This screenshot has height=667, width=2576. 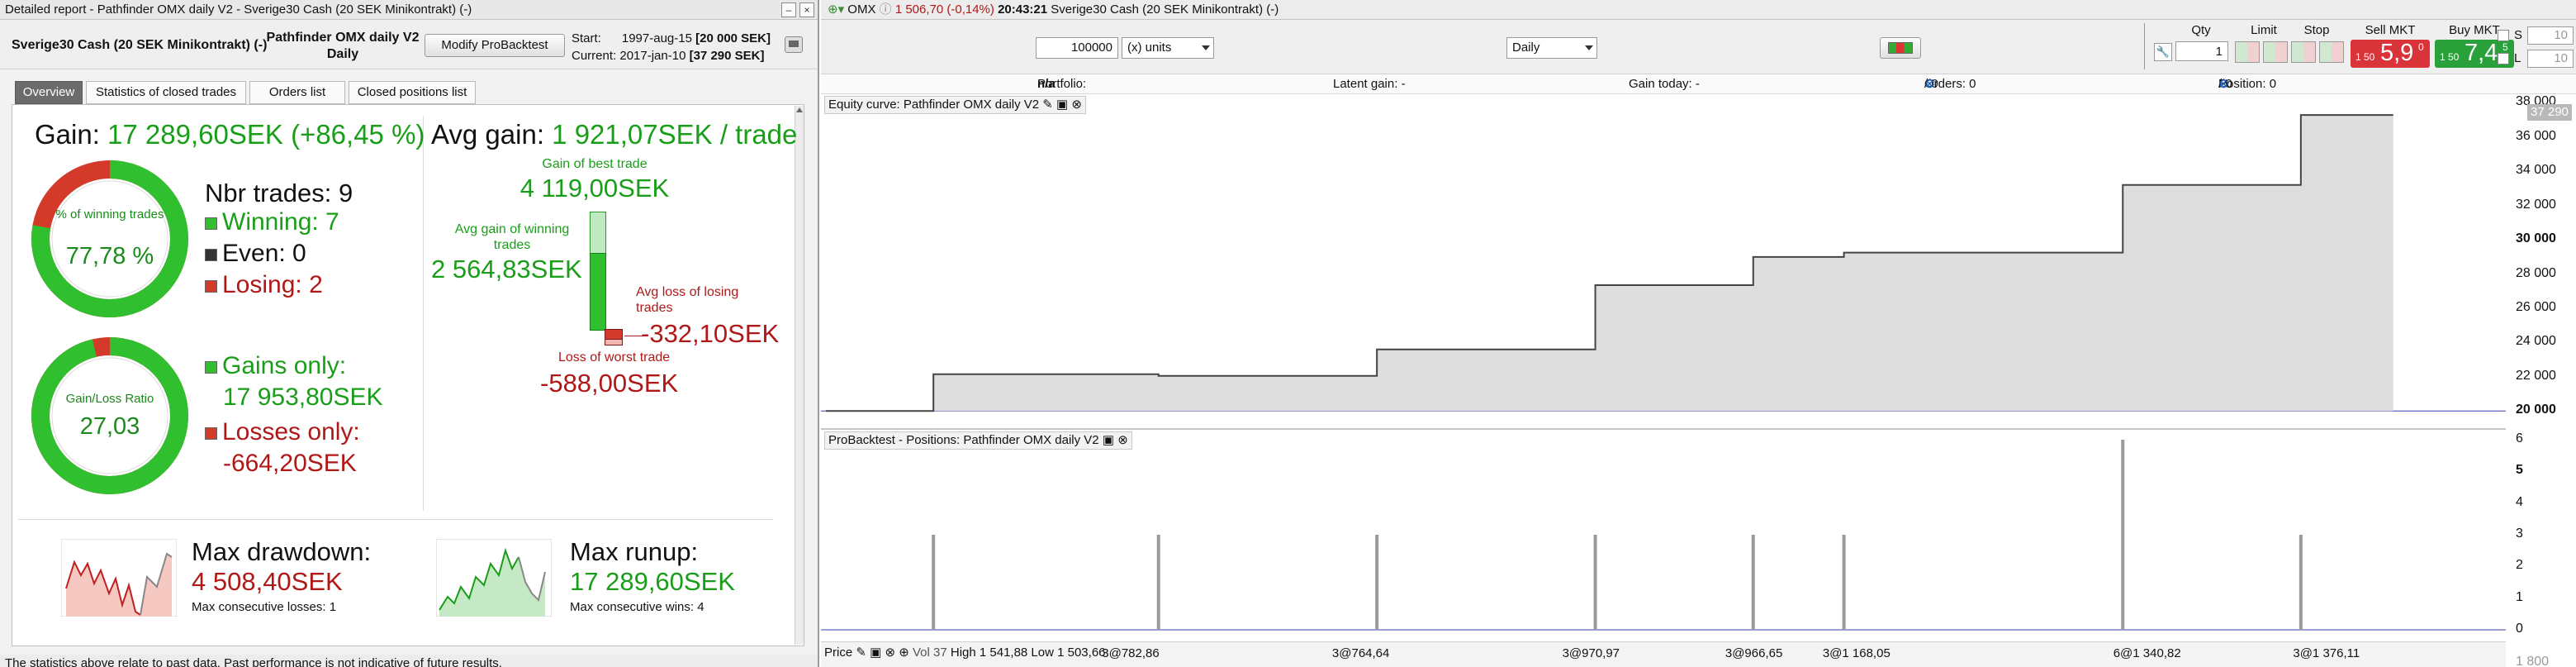 I want to click on trade-marker: 3@764,64, so click(x=1360, y=653).